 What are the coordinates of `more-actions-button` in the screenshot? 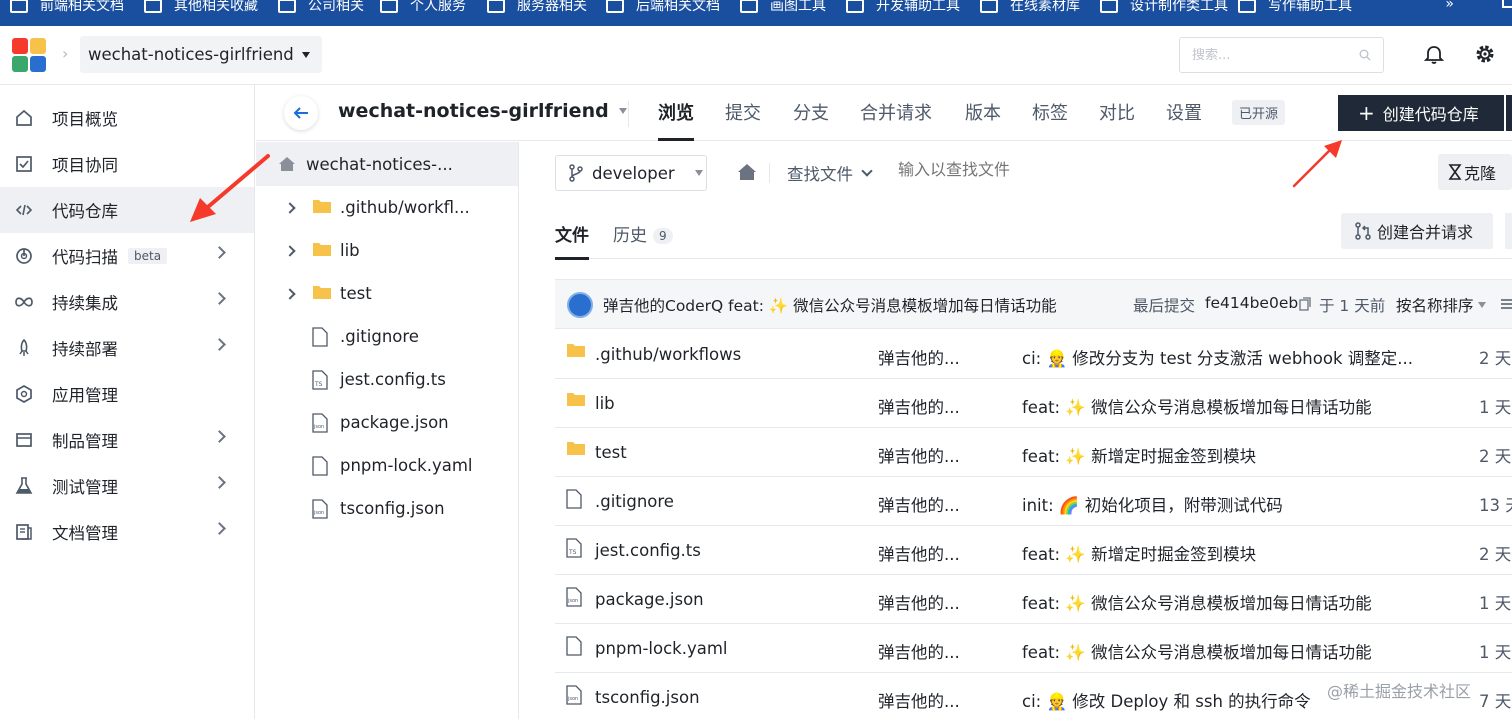 It's located at (1508, 231).